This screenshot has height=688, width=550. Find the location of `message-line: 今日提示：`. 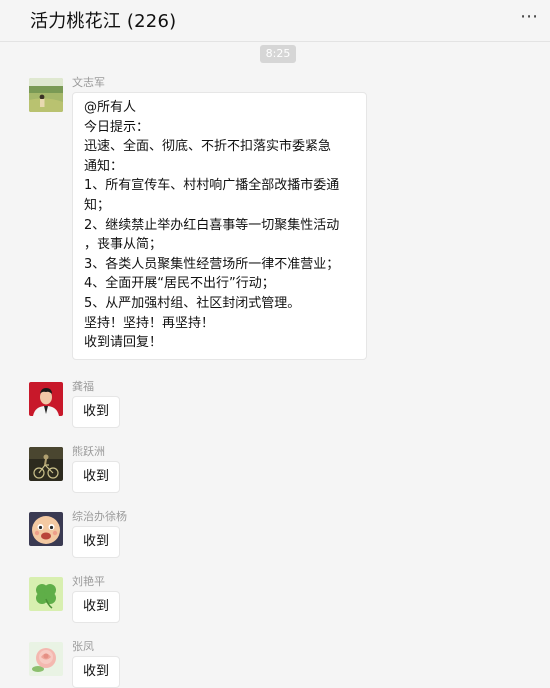

message-line: 今日提示： is located at coordinates (117, 127).